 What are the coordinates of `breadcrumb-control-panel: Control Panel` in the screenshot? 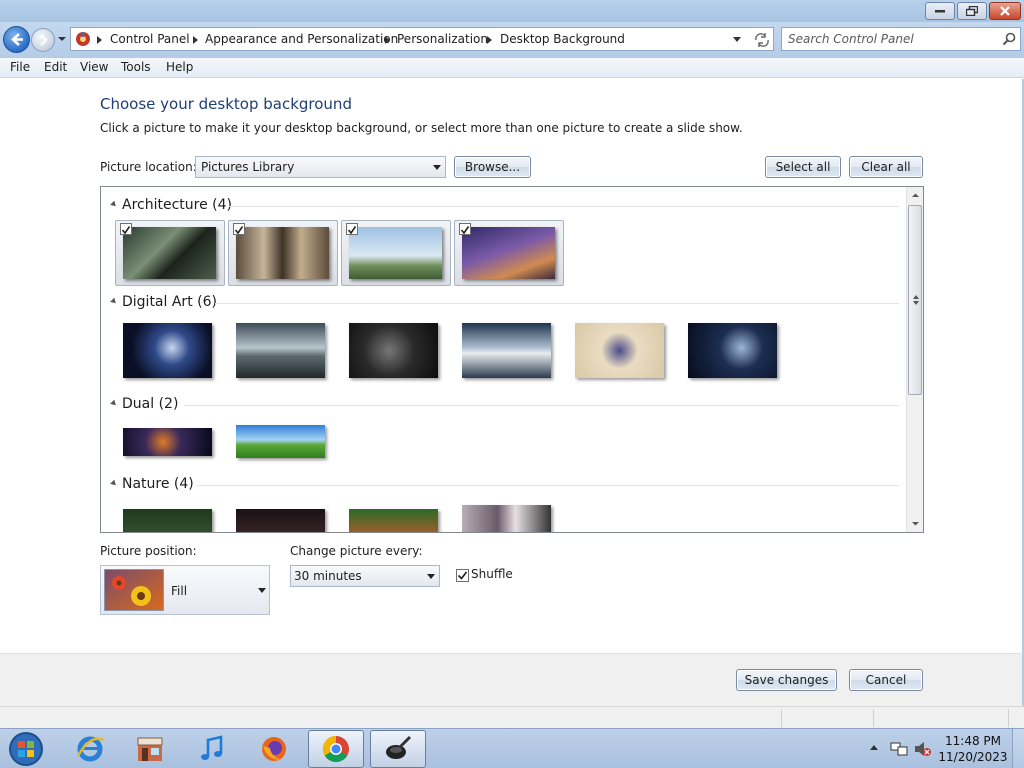 It's located at (150, 39).